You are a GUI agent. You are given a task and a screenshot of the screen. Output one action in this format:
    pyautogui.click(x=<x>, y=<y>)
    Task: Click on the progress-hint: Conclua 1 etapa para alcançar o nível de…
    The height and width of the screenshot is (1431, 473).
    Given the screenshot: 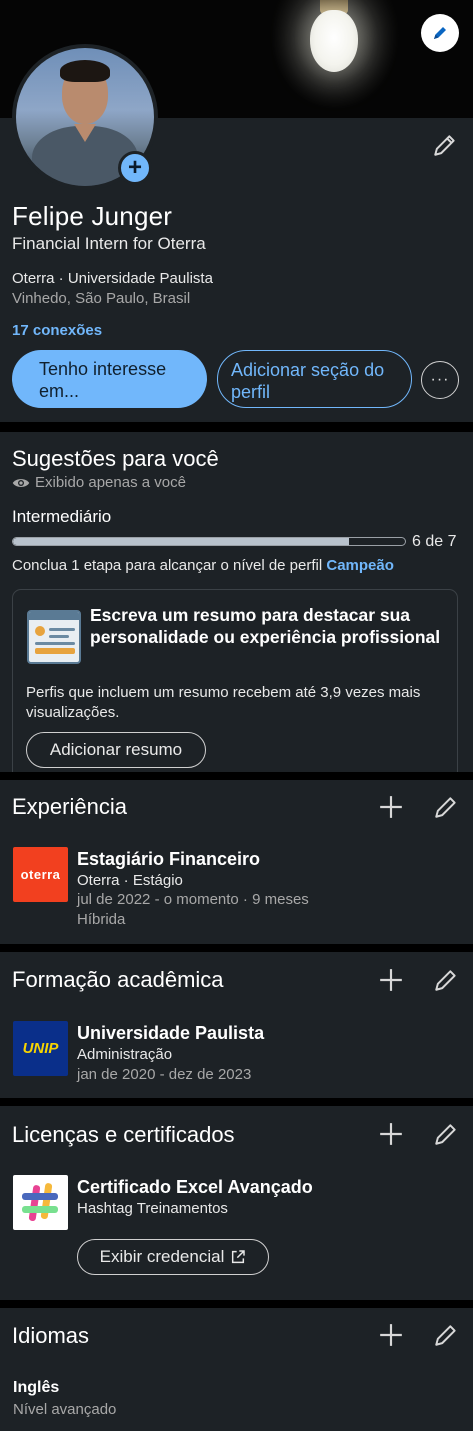 What is the action you would take?
    pyautogui.click(x=203, y=565)
    